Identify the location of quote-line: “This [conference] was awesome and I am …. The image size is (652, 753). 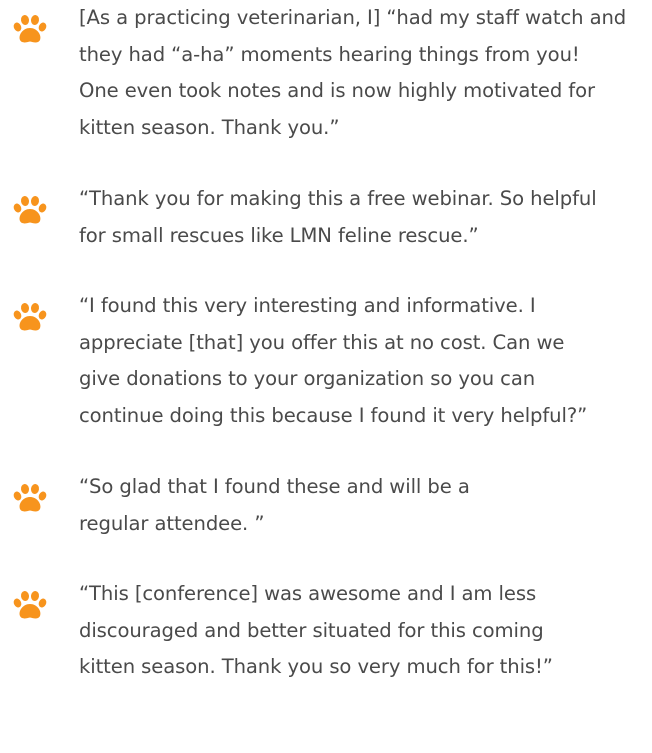
(308, 593).